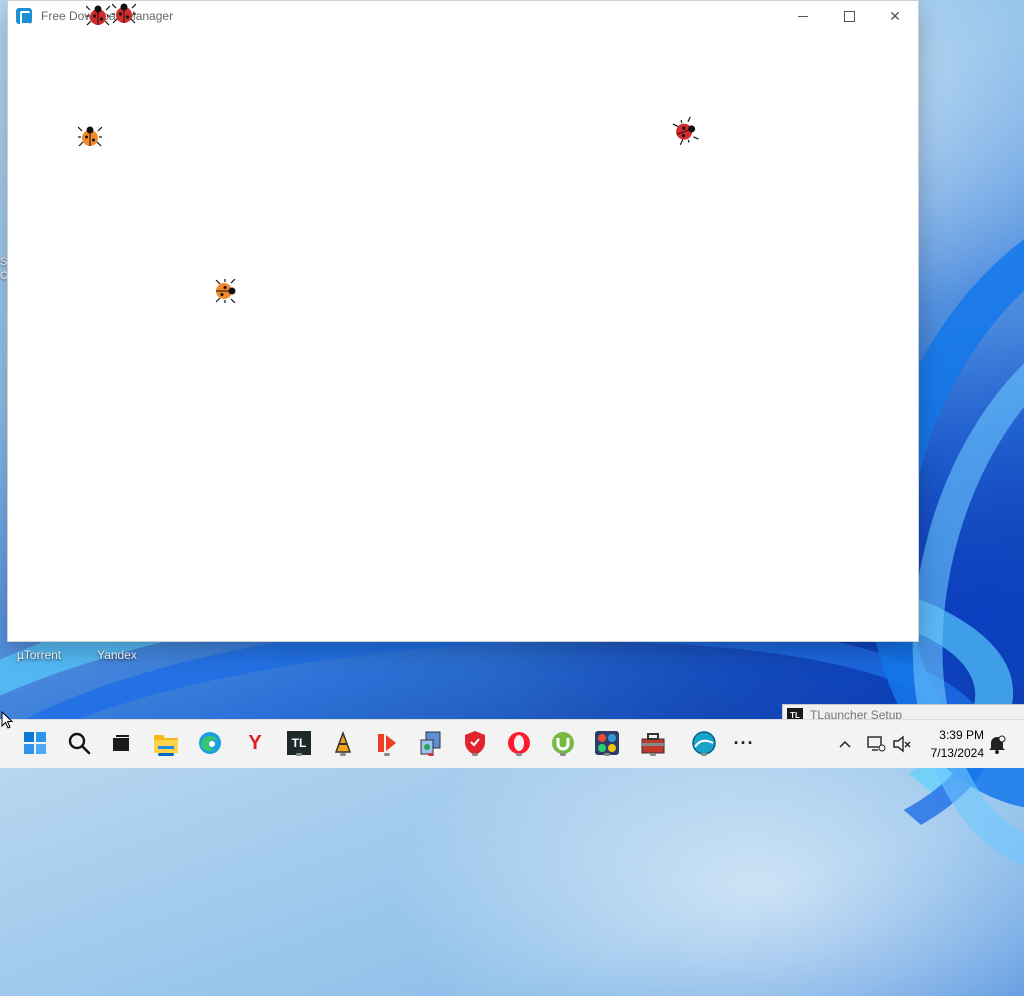 This screenshot has height=996, width=1024. I want to click on desktop-edge-text: S, so click(4, 262).